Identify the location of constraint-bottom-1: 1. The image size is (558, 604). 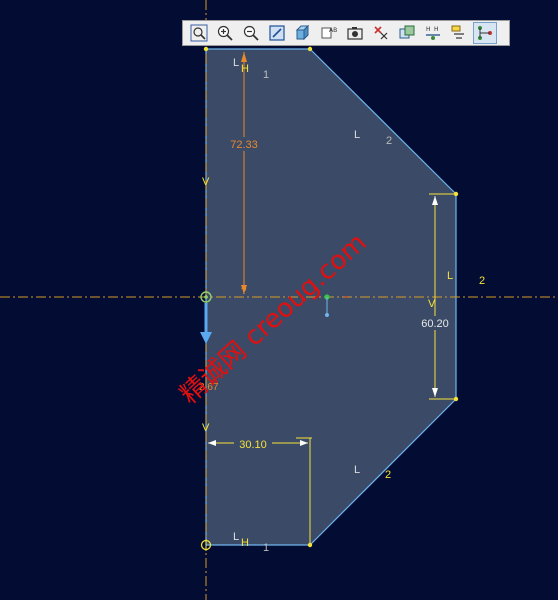
(266, 548).